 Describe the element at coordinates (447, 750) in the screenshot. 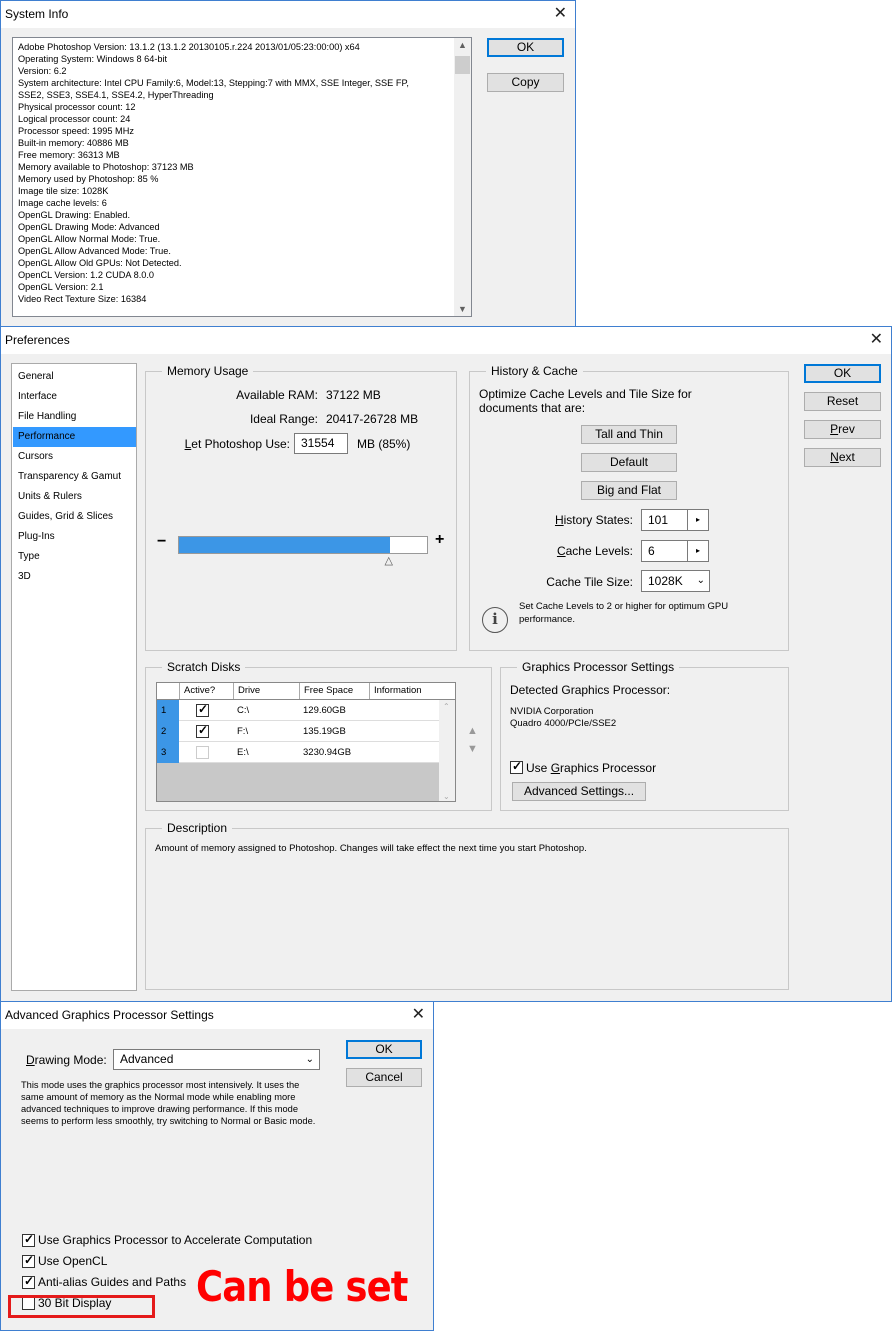

I see `scratch-table-scrollbar: ⌃ ⌄` at that location.